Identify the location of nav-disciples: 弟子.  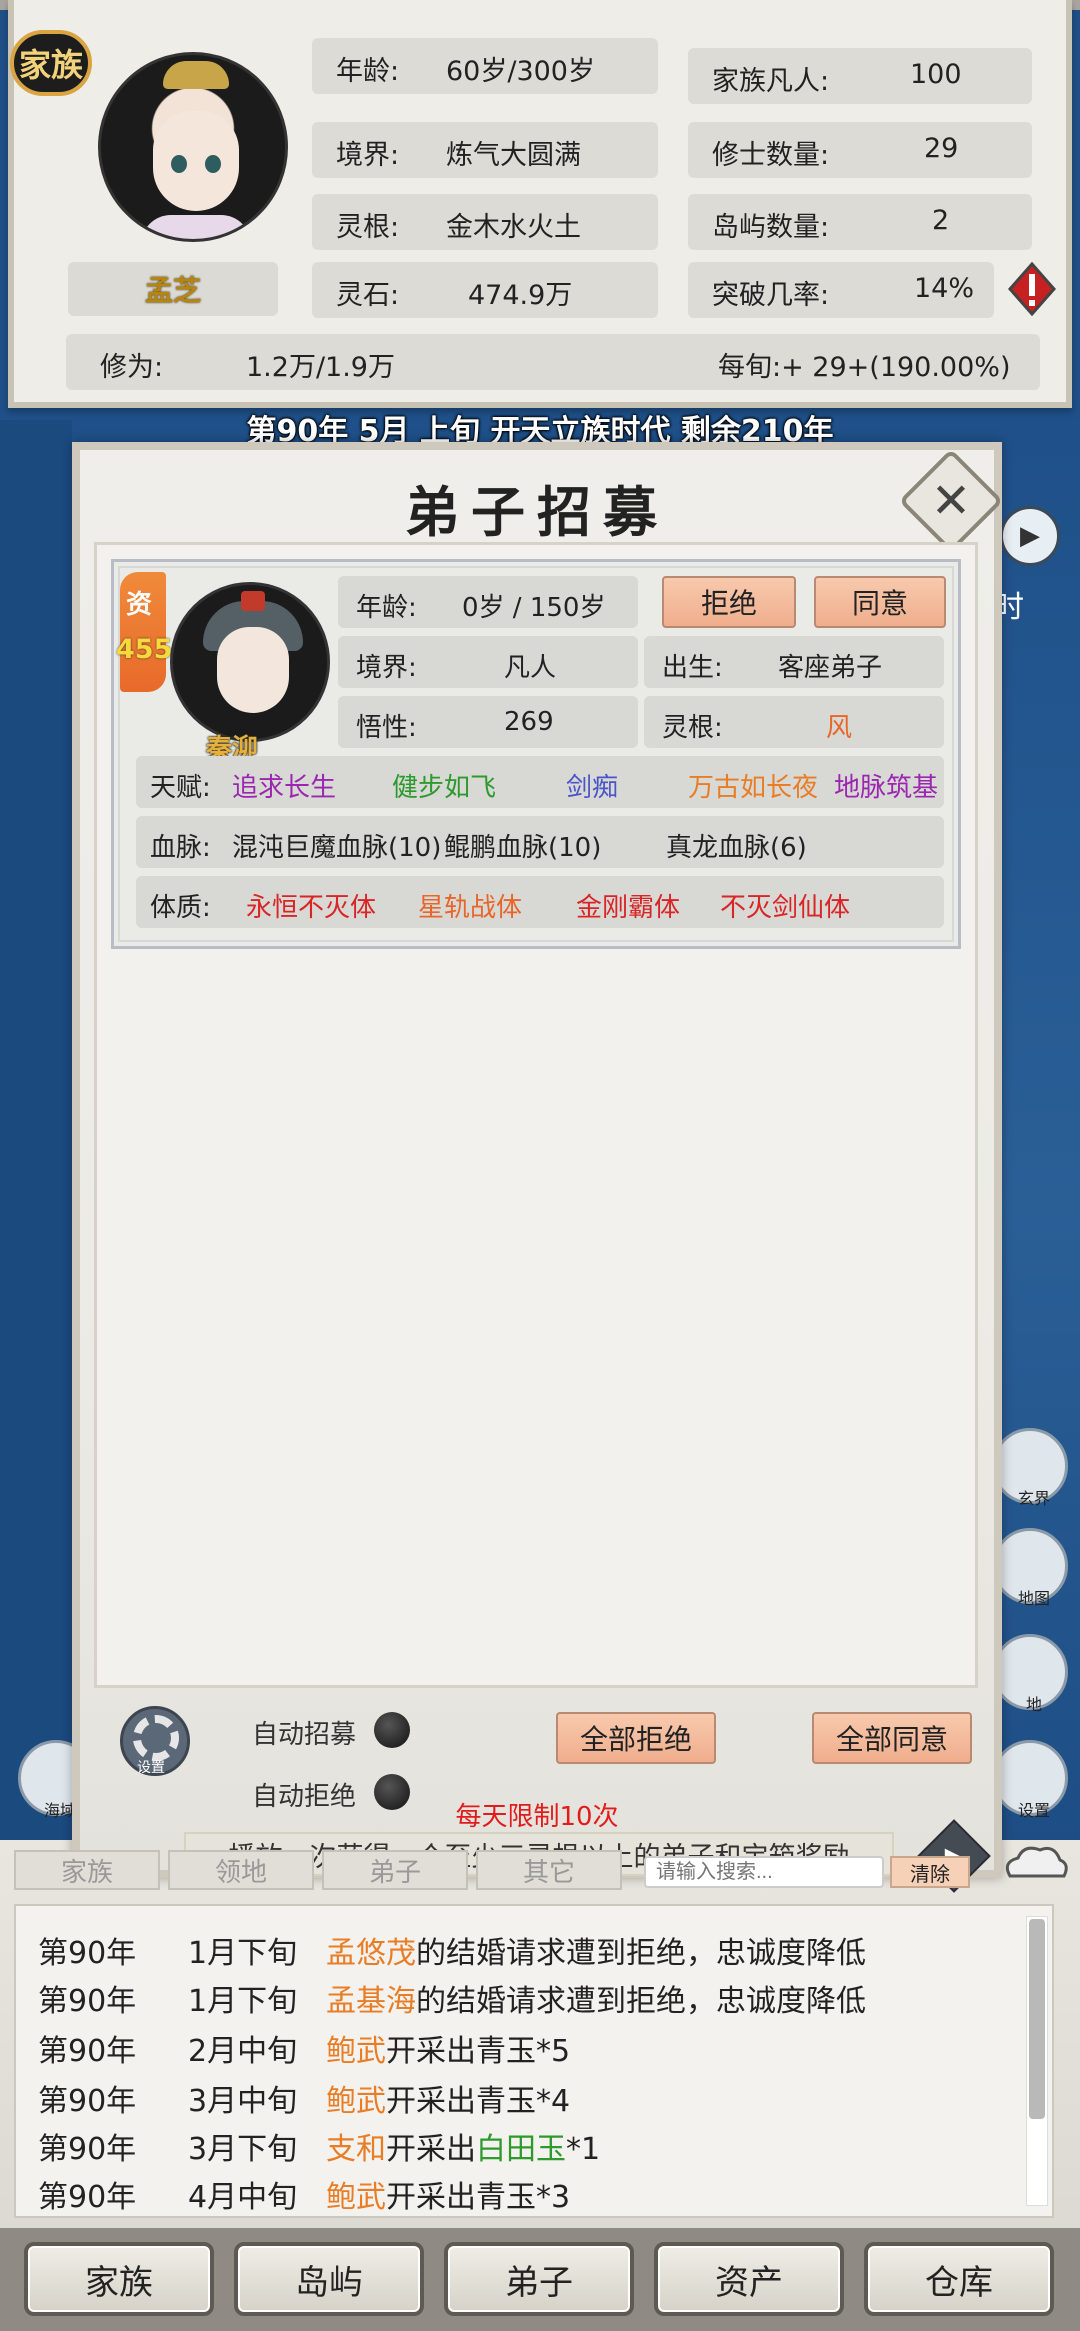
(539, 2279).